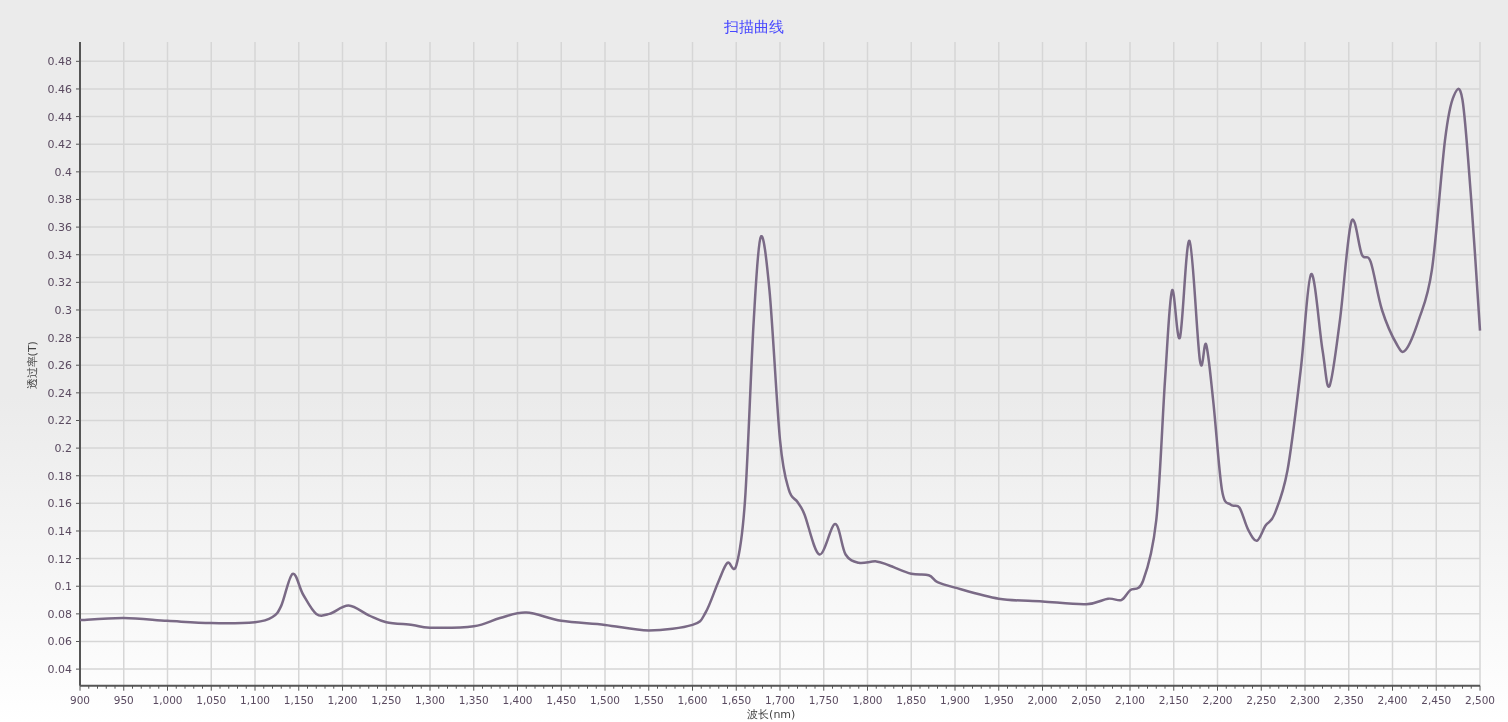 Image resolution: width=1508 pixels, height=722 pixels. What do you see at coordinates (80, 699) in the screenshot?
I see `x-tick-label: 900` at bounding box center [80, 699].